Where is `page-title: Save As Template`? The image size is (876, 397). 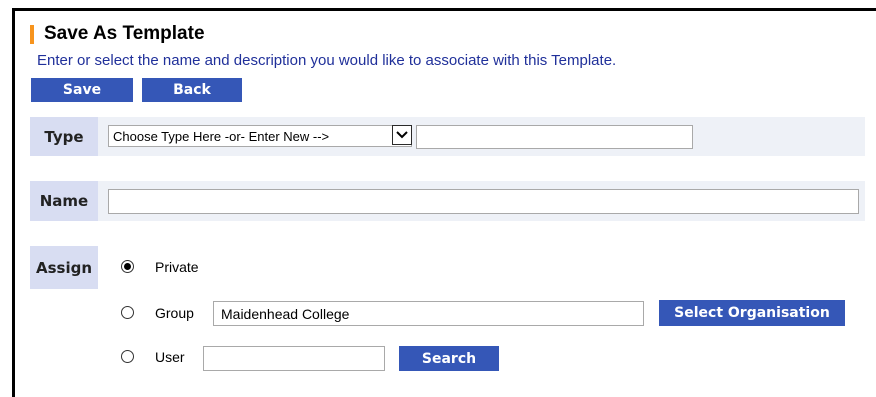
page-title: Save As Template is located at coordinates (124, 33).